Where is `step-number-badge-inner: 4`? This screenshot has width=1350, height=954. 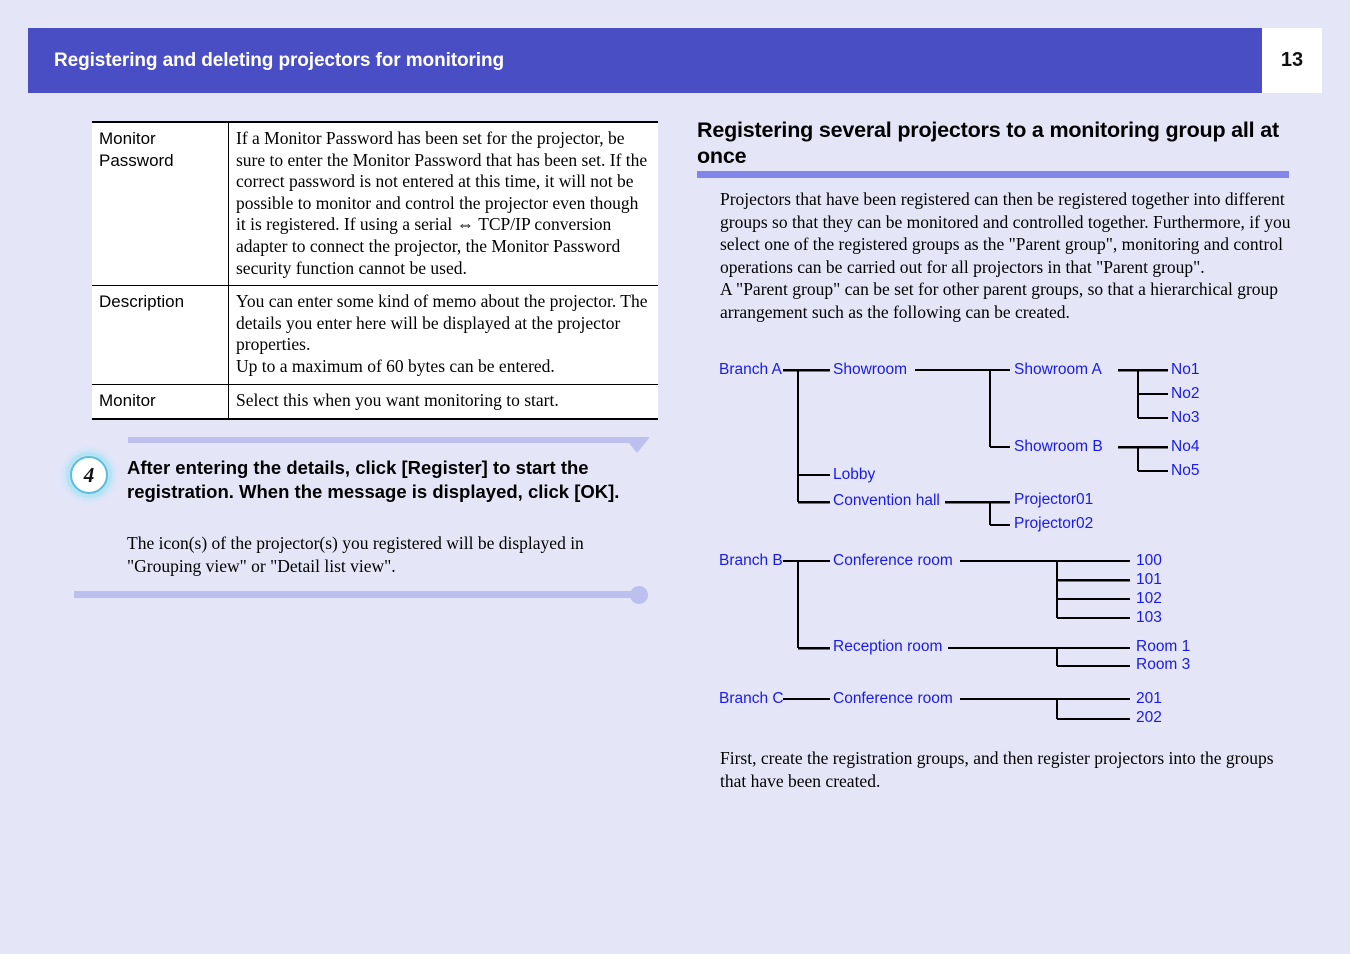 step-number-badge-inner: 4 is located at coordinates (89, 475).